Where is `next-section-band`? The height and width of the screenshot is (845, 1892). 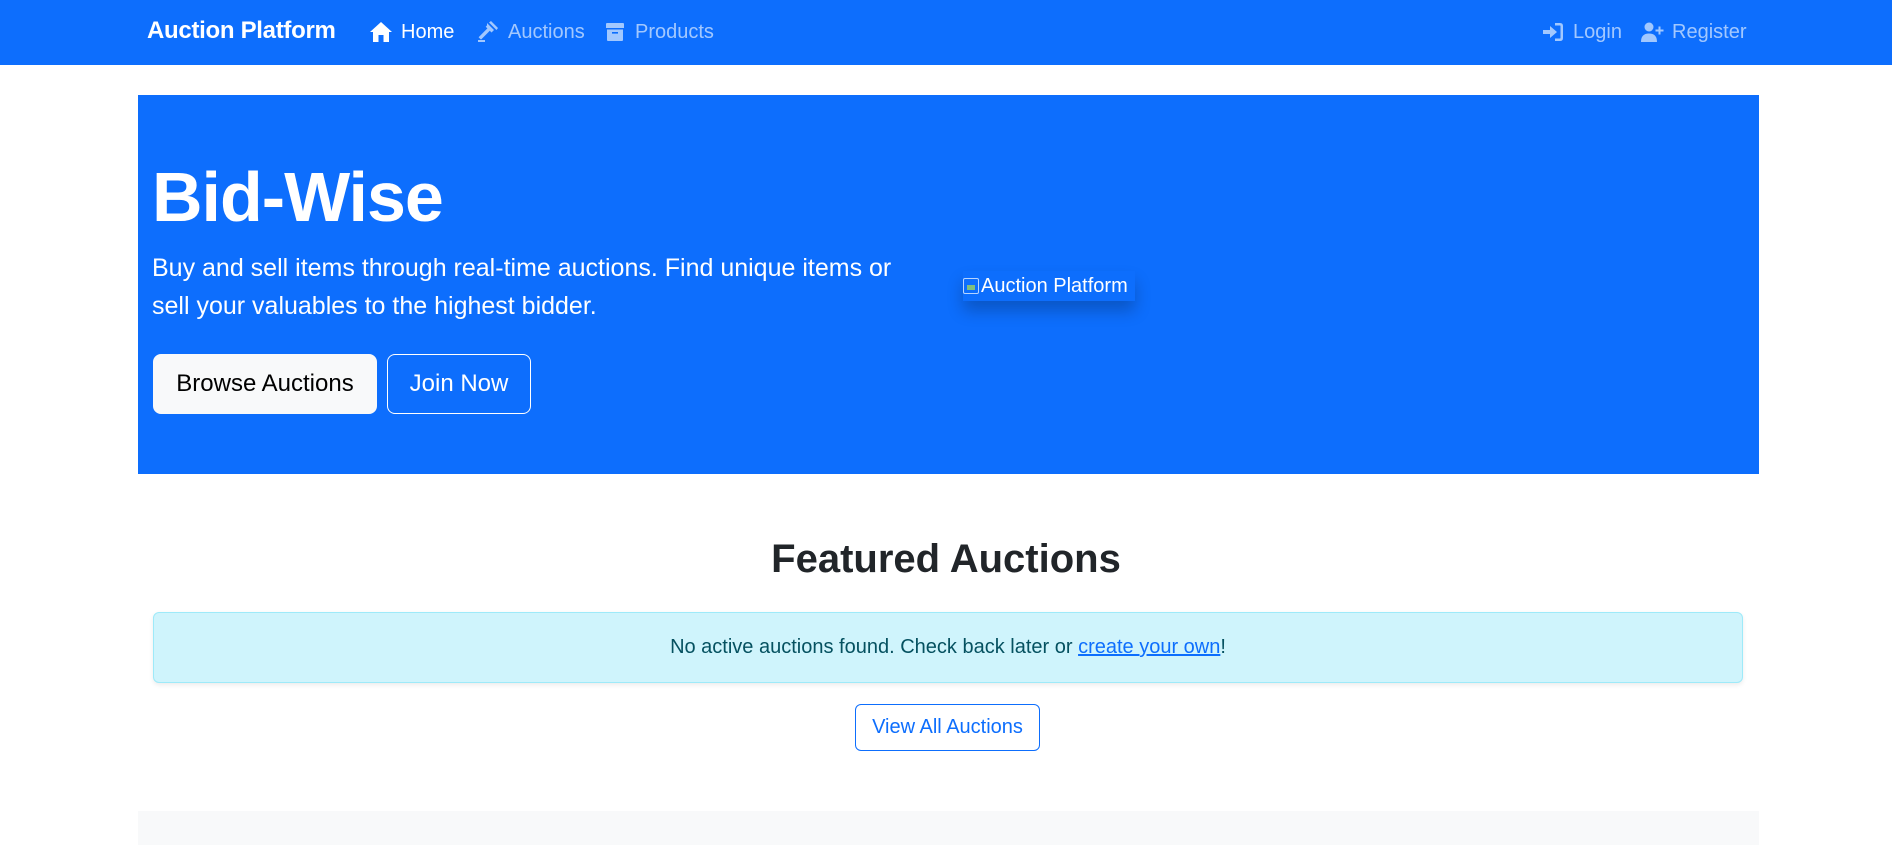
next-section-band is located at coordinates (948, 828).